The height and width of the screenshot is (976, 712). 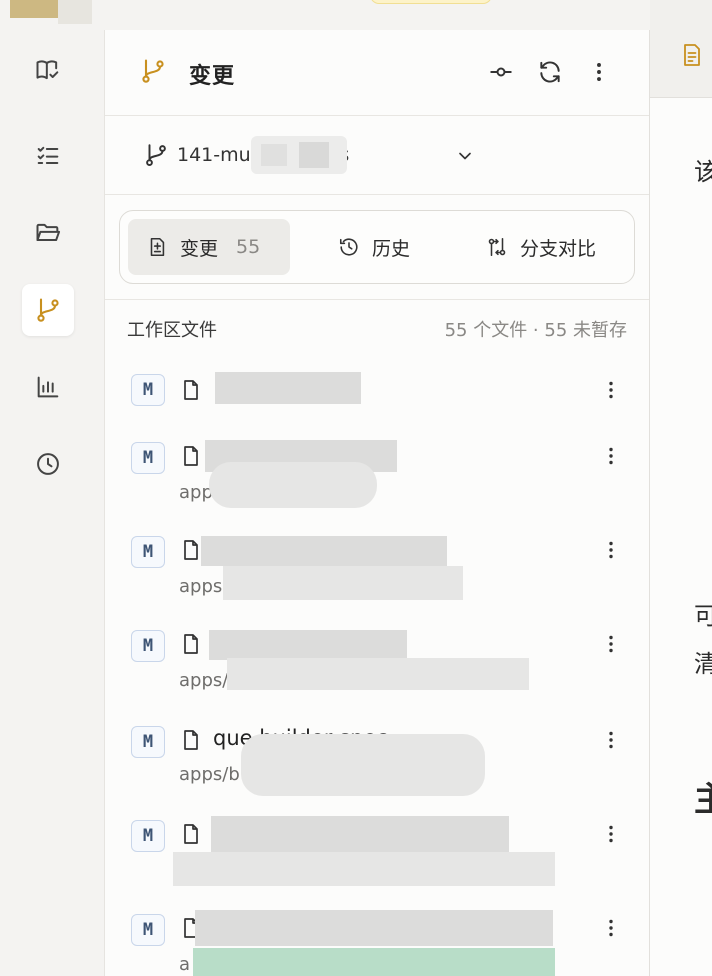 I want to click on view-switcher: 变更 55 历史 分支对比, so click(x=377, y=247).